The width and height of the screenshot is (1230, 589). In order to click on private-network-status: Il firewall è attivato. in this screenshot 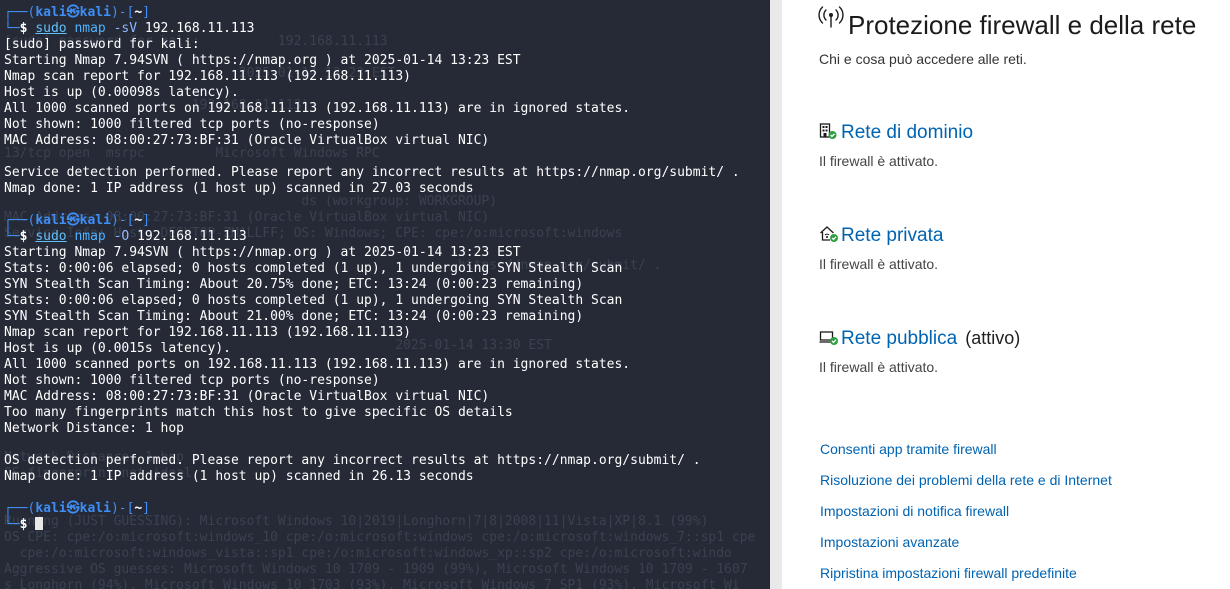, I will do `click(879, 264)`.